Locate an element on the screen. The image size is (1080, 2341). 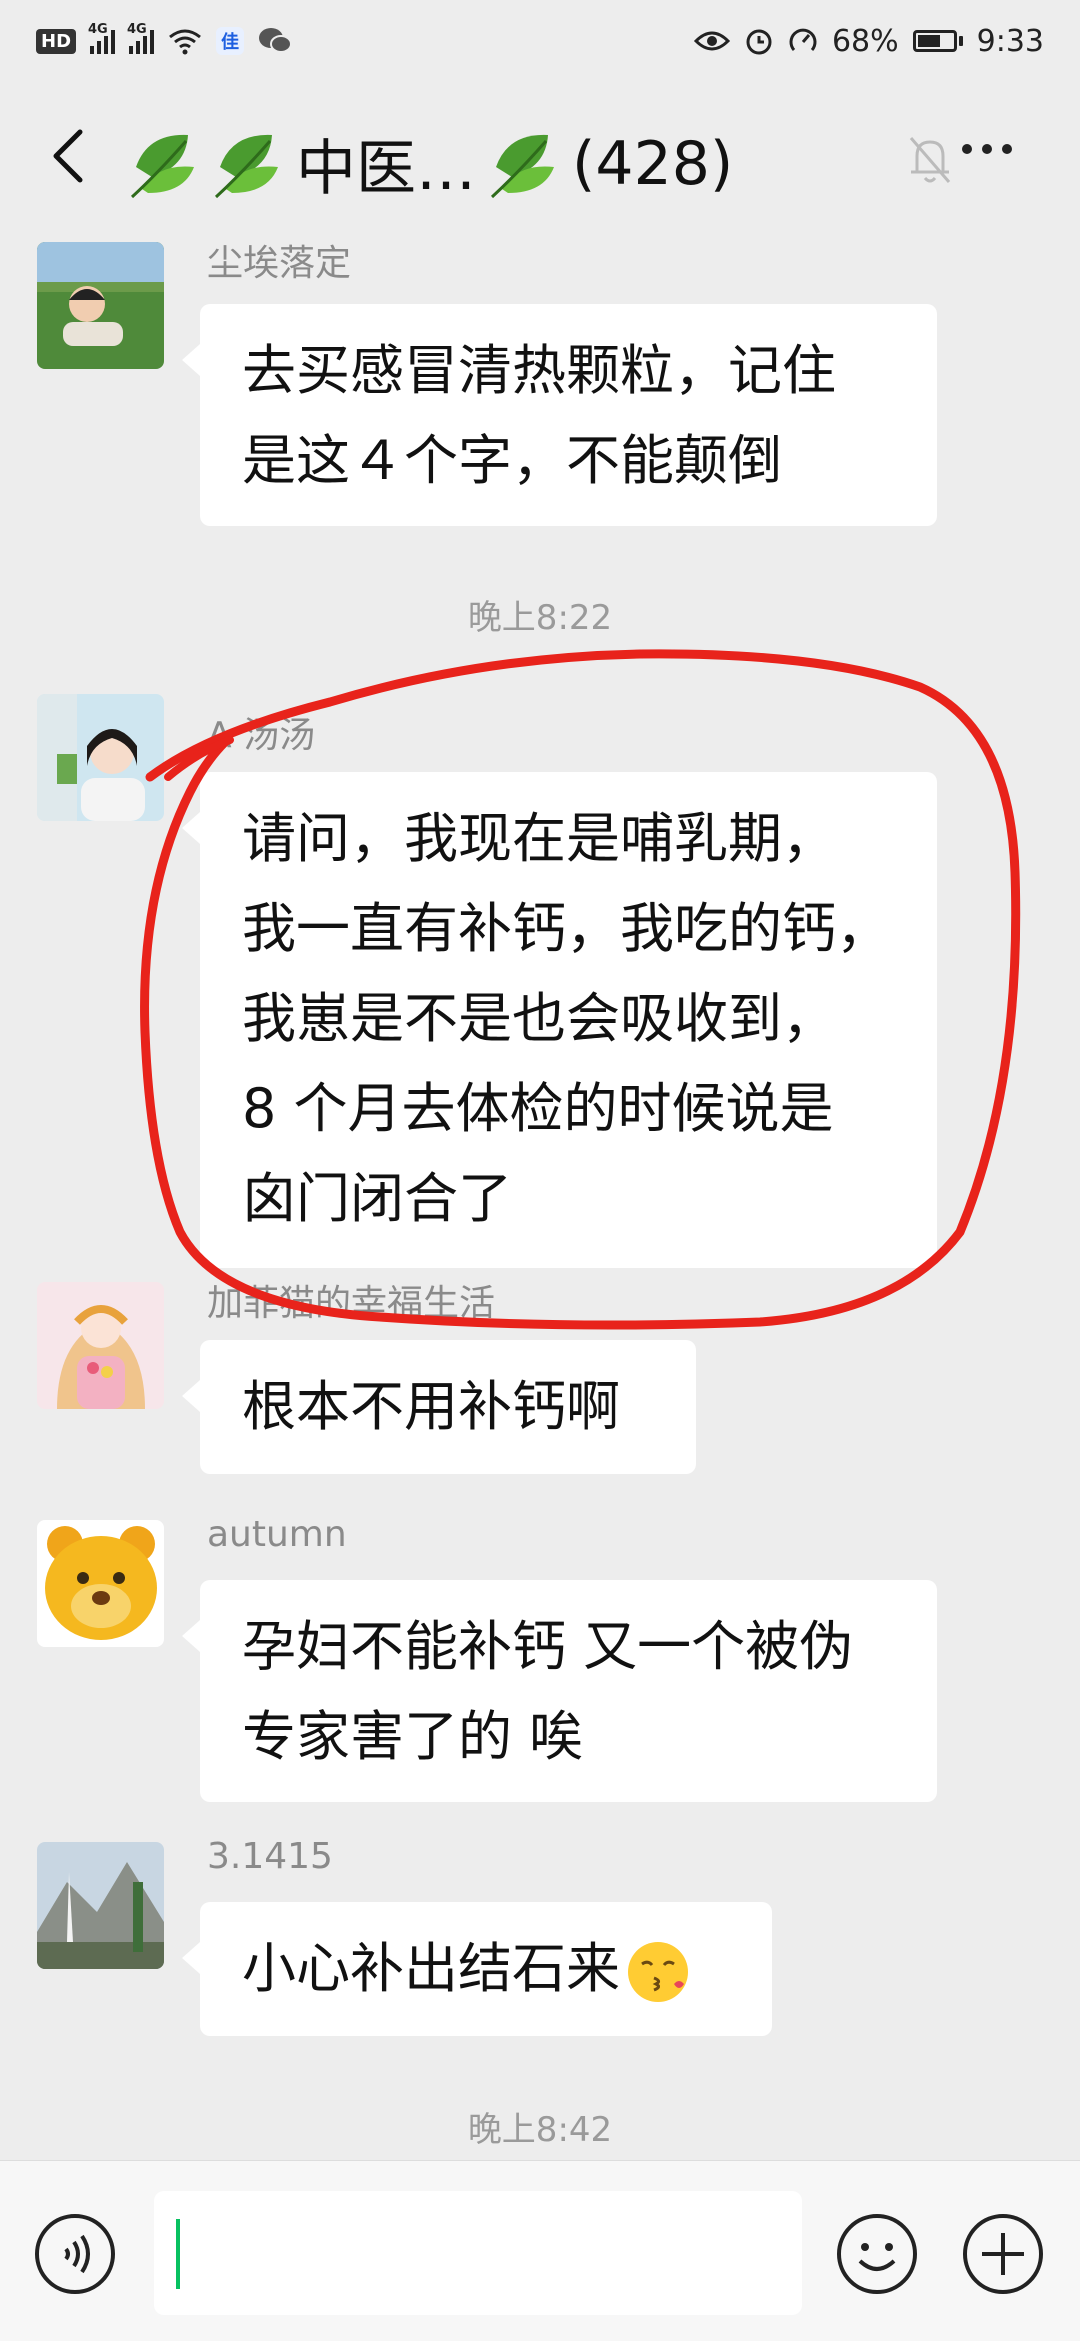
chat-title: 中医… (428) is located at coordinates (430, 163).